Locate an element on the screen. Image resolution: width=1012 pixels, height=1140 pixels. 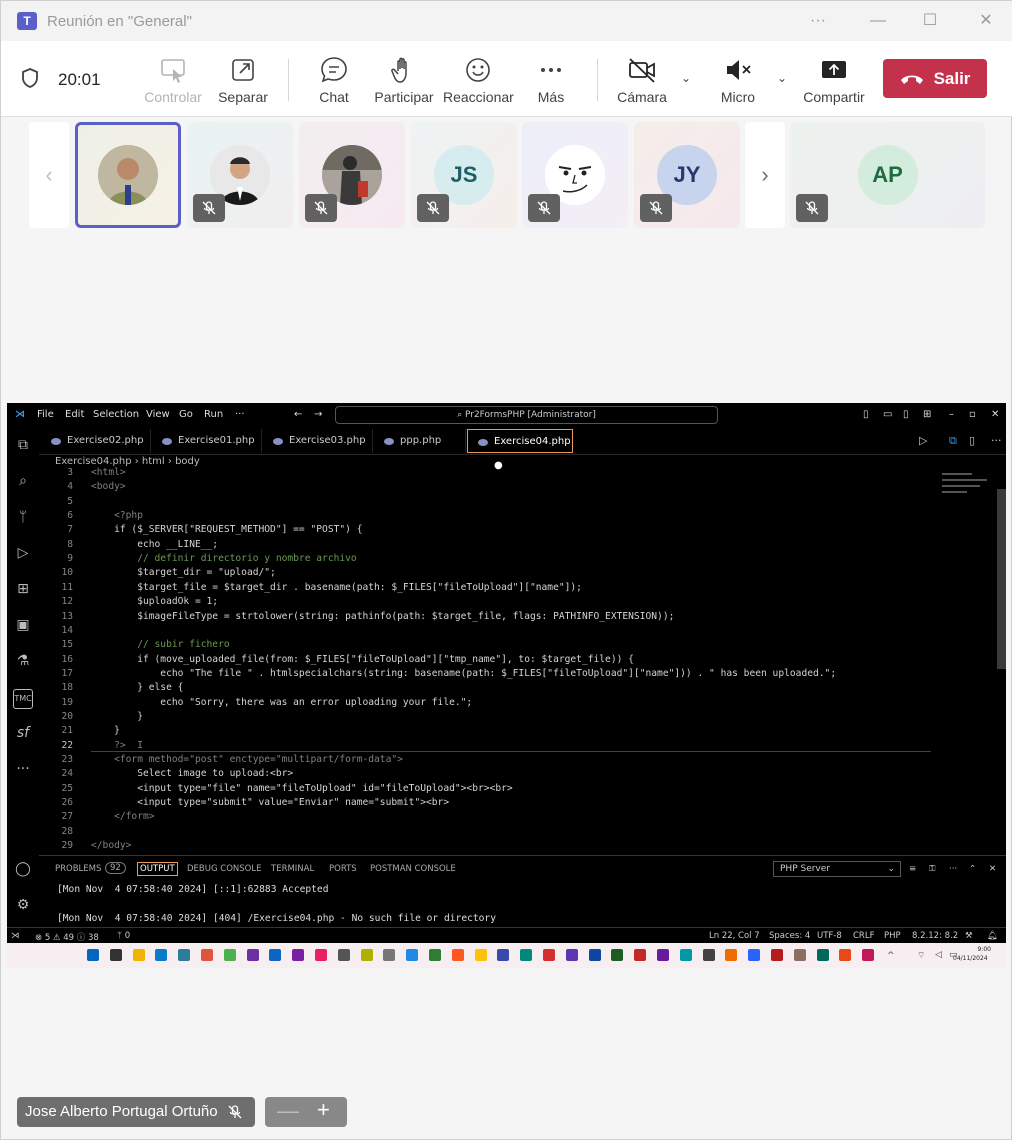
panel-tab-terminal: TERMINAL is located at coordinates (292, 869).